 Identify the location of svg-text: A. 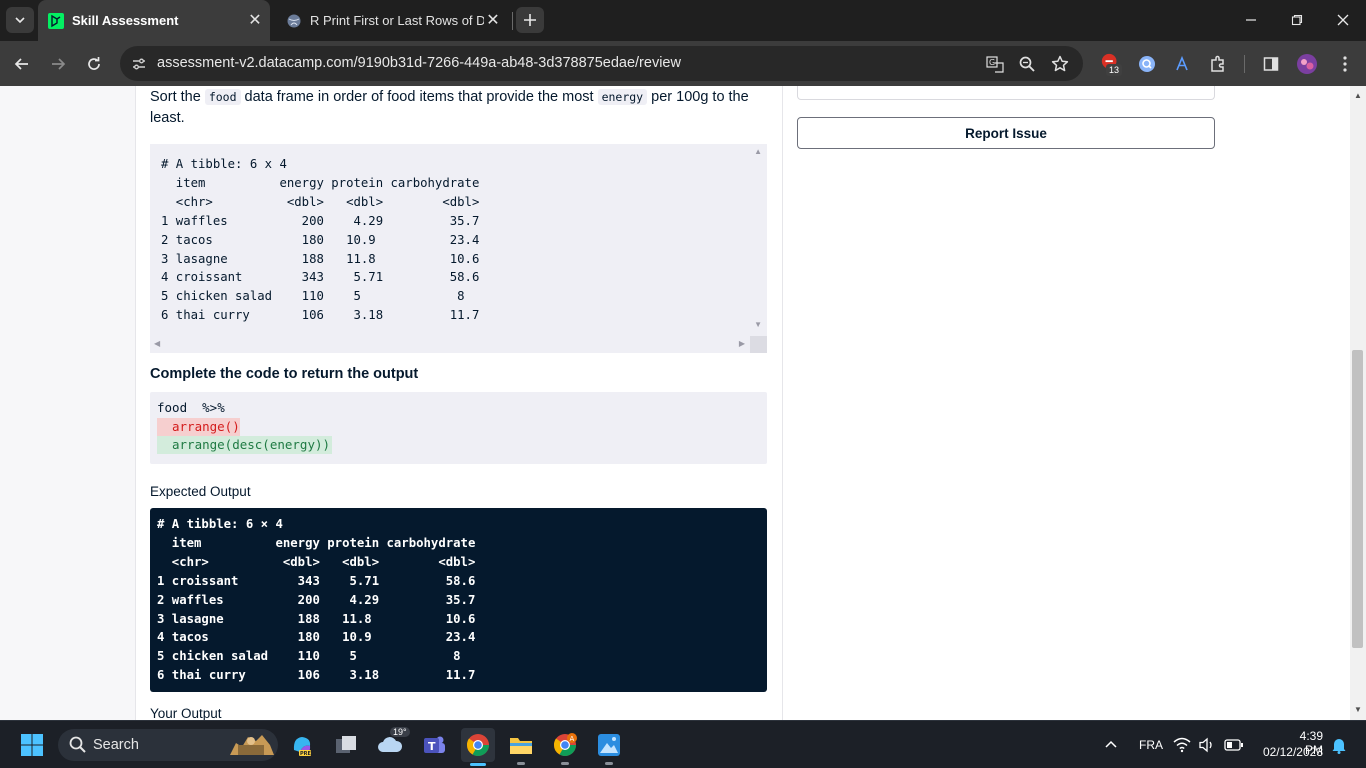
(572, 739).